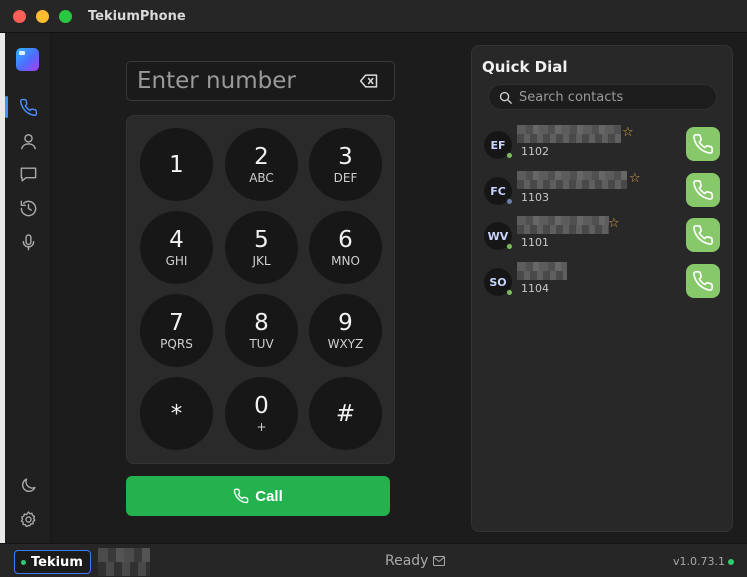 This screenshot has height=577, width=747. What do you see at coordinates (373, 16) in the screenshot?
I see `title-bar: TekiumPhone` at bounding box center [373, 16].